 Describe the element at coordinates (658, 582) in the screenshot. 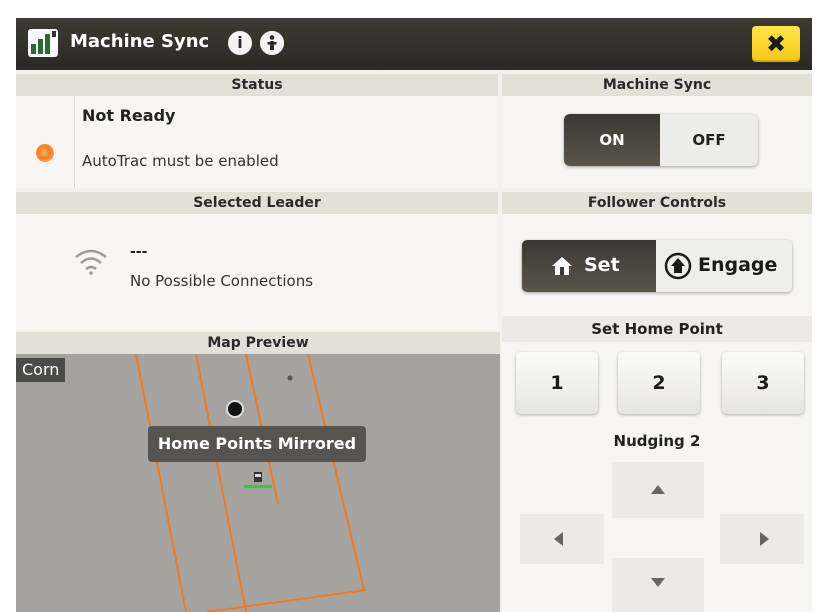

I see `arrow-down-icon` at that location.